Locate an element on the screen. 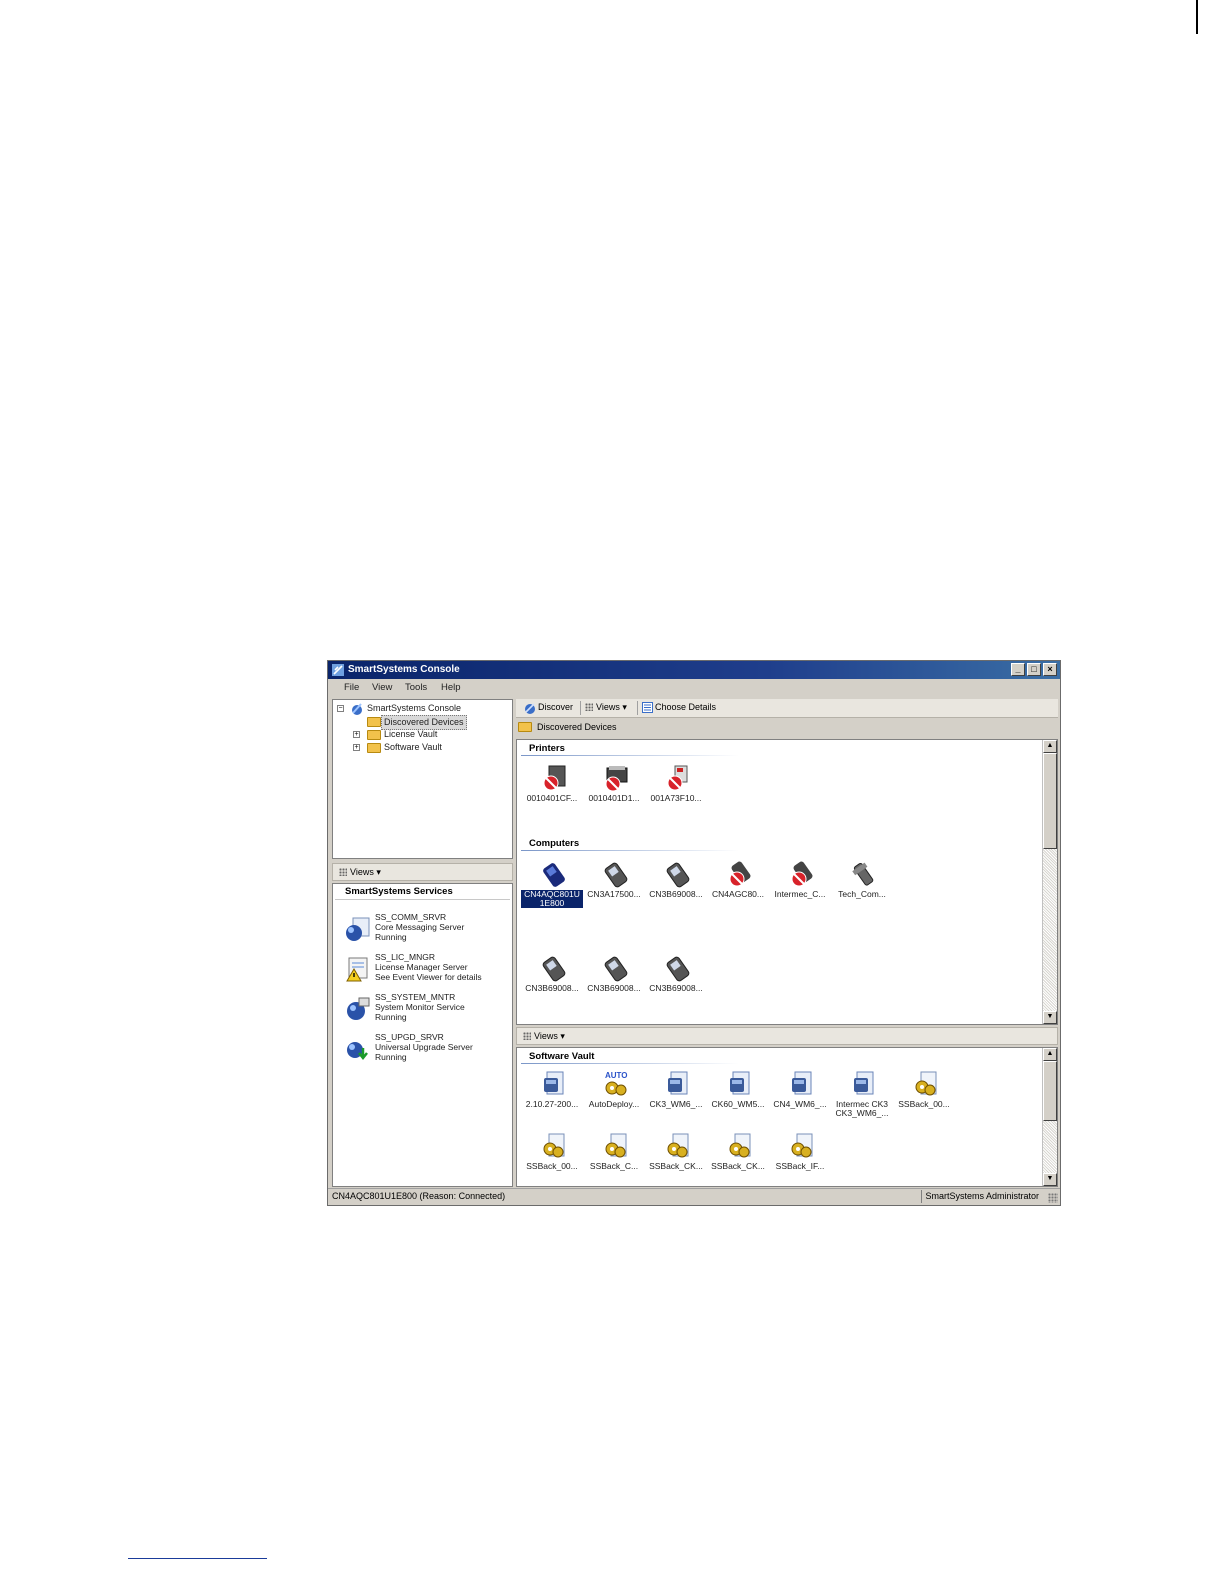 The height and width of the screenshot is (1584, 1224). auto-deploy-icon: AUTO is located at coordinates (616, 1083).